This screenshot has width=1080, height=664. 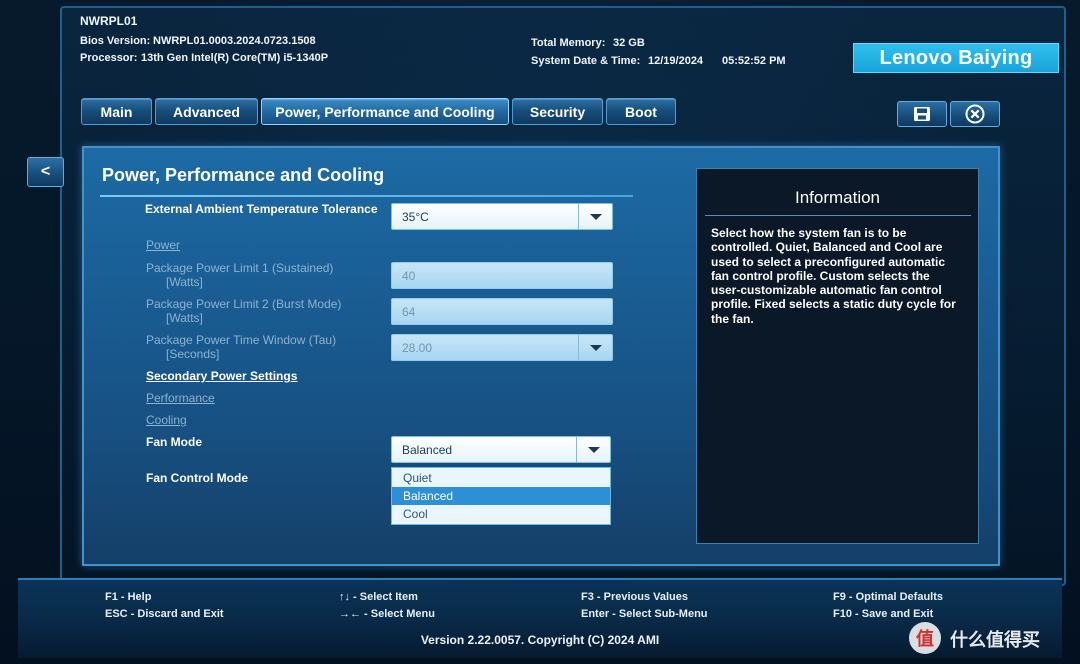 I want to click on system-date-value: 12/19/2024, so click(x=676, y=61).